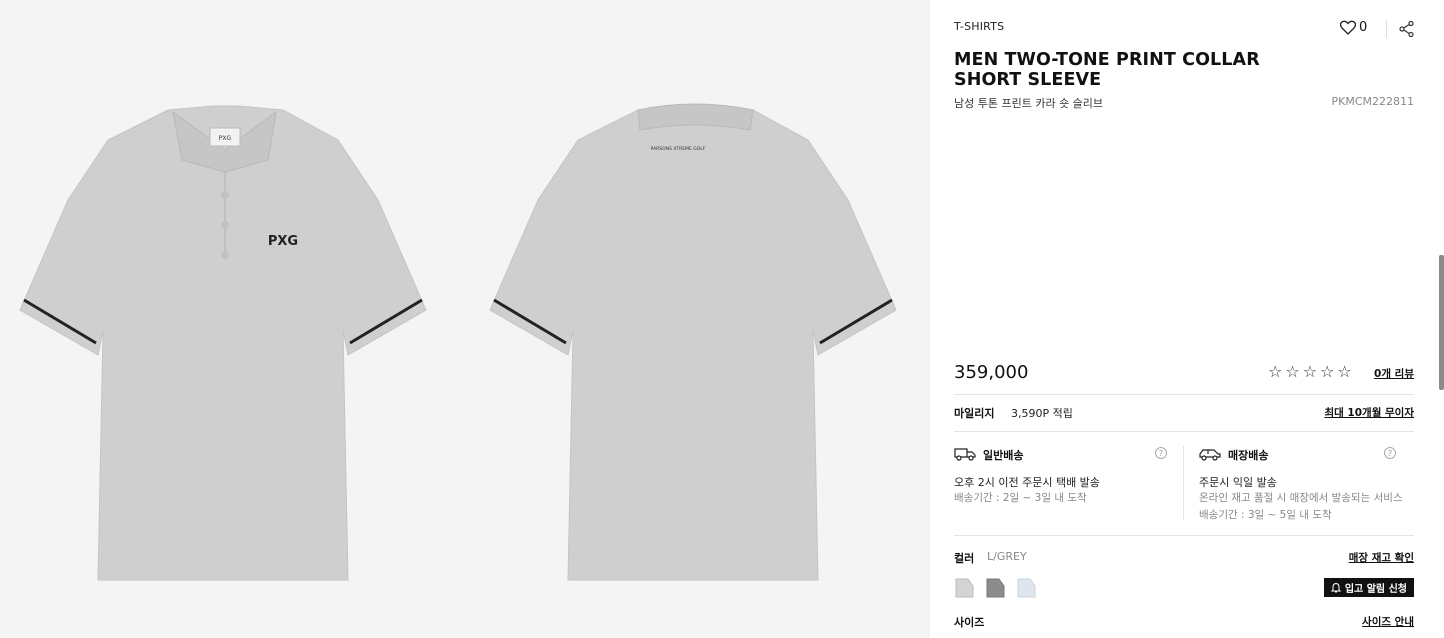 Image resolution: width=1444 pixels, height=638 pixels. What do you see at coordinates (1210, 455) in the screenshot?
I see `car-icon` at bounding box center [1210, 455].